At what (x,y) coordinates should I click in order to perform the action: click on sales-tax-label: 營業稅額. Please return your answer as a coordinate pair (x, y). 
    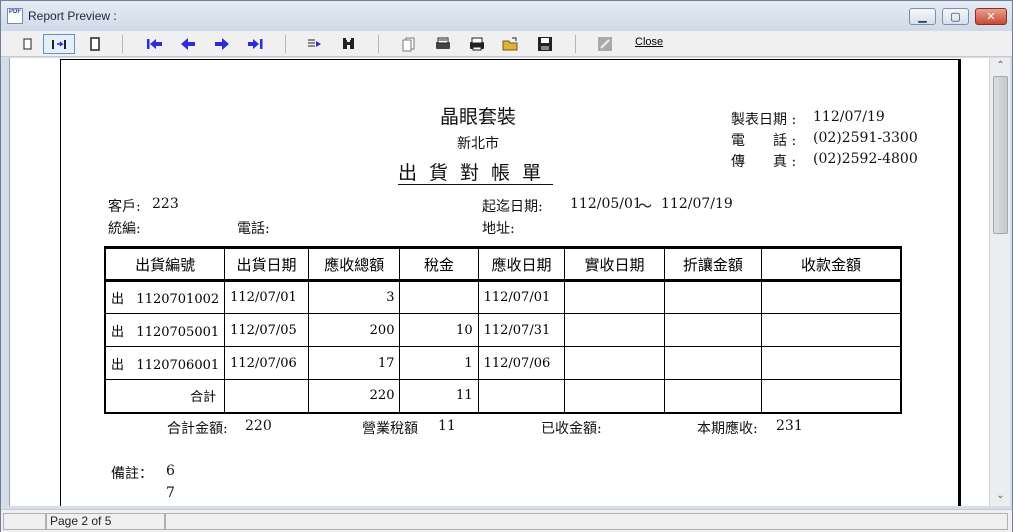
    Looking at the image, I should click on (390, 429).